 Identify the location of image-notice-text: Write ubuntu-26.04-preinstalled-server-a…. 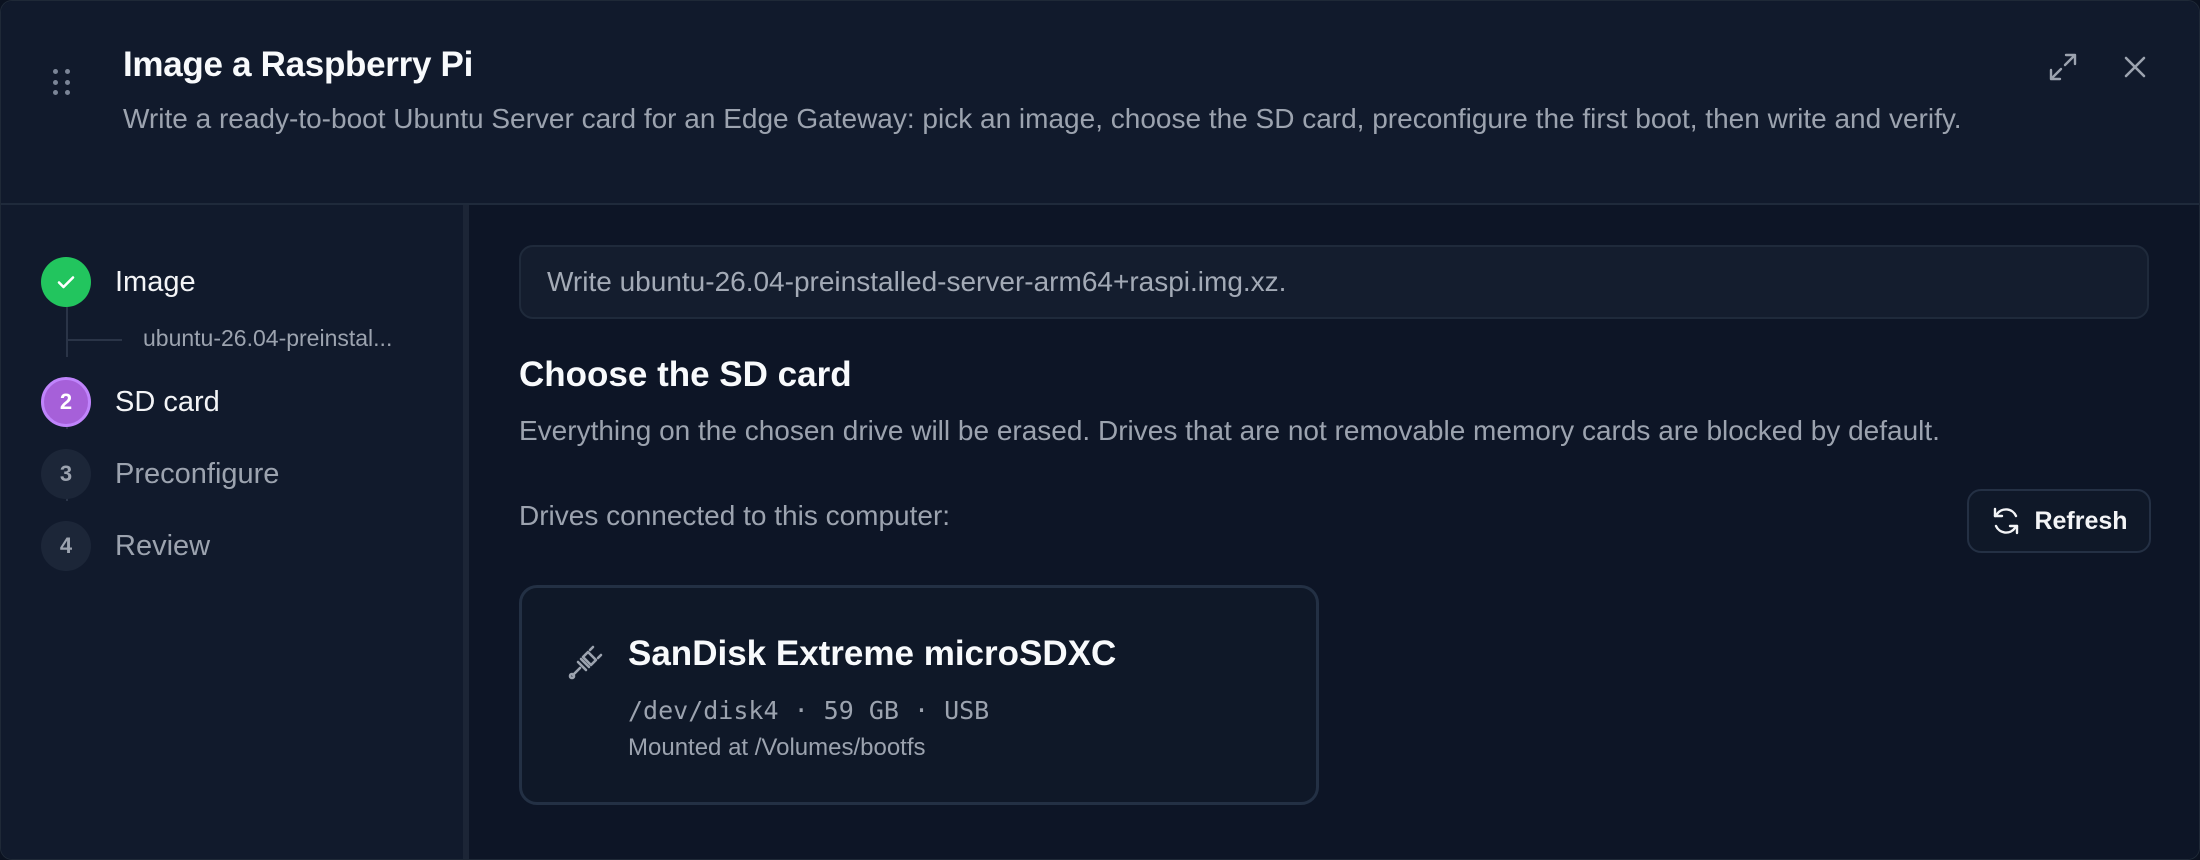
(917, 281).